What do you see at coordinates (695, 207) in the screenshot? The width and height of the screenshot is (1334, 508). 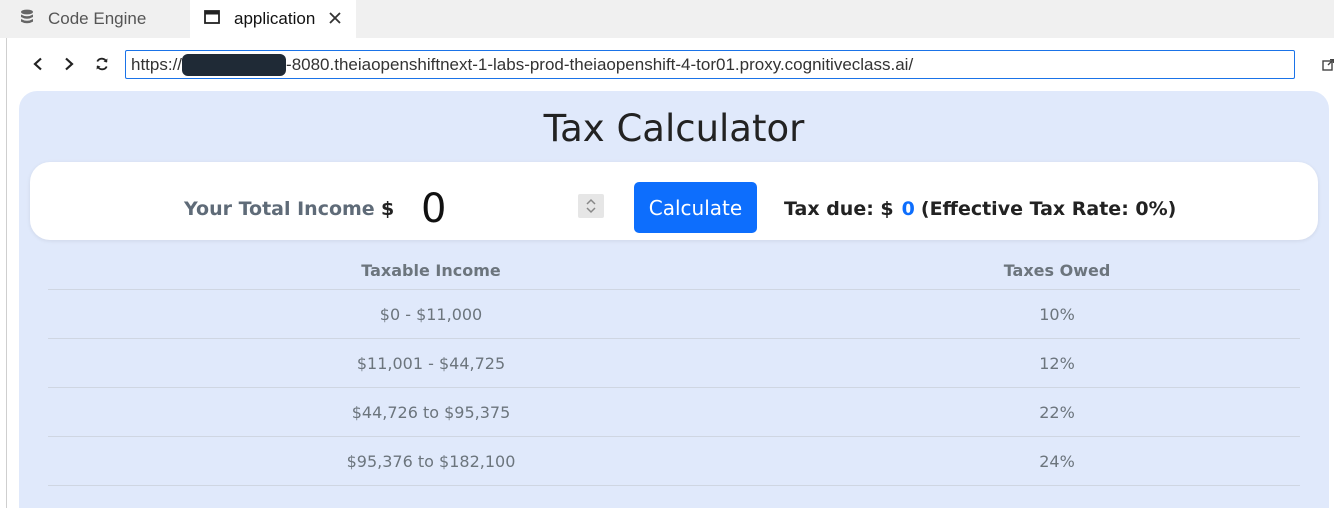 I see `calculate-button: Calculate` at bounding box center [695, 207].